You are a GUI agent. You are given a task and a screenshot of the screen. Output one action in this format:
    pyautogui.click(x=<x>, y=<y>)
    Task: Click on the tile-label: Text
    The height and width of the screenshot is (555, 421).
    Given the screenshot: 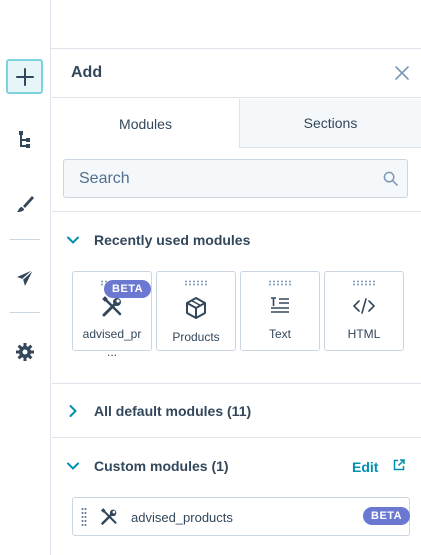 What is the action you would take?
    pyautogui.click(x=279, y=334)
    